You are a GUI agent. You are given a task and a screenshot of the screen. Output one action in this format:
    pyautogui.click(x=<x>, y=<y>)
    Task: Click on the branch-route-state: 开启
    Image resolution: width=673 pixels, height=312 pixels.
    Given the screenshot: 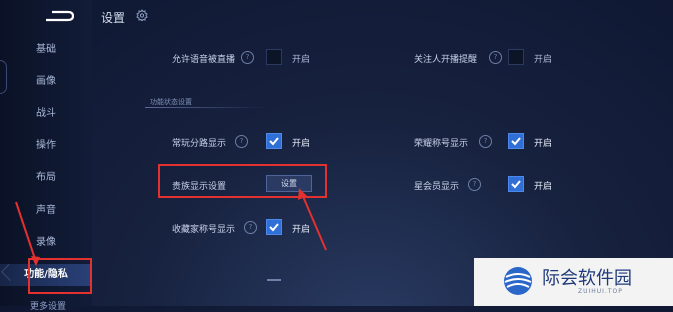 What is the action you would take?
    pyautogui.click(x=301, y=144)
    